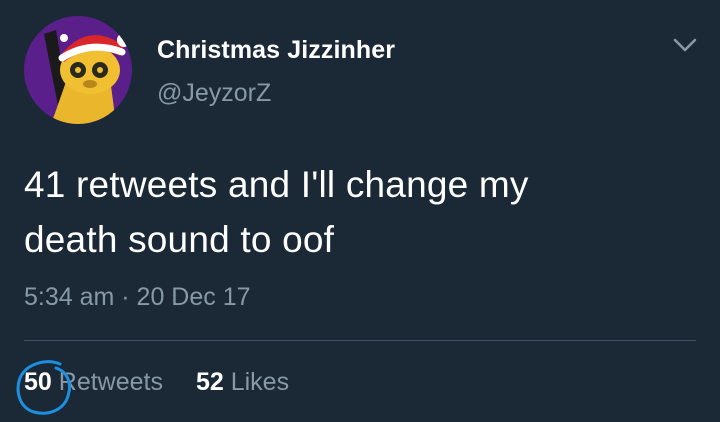 Image resolution: width=720 pixels, height=422 pixels. I want to click on cartoon-avatar-icon, so click(78, 70).